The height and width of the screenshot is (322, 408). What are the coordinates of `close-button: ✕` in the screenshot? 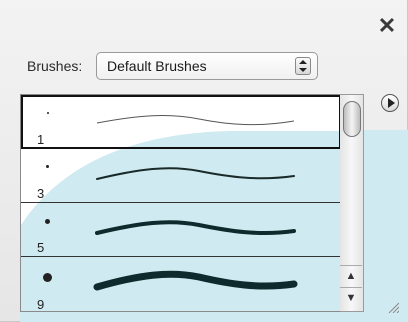 It's located at (387, 25).